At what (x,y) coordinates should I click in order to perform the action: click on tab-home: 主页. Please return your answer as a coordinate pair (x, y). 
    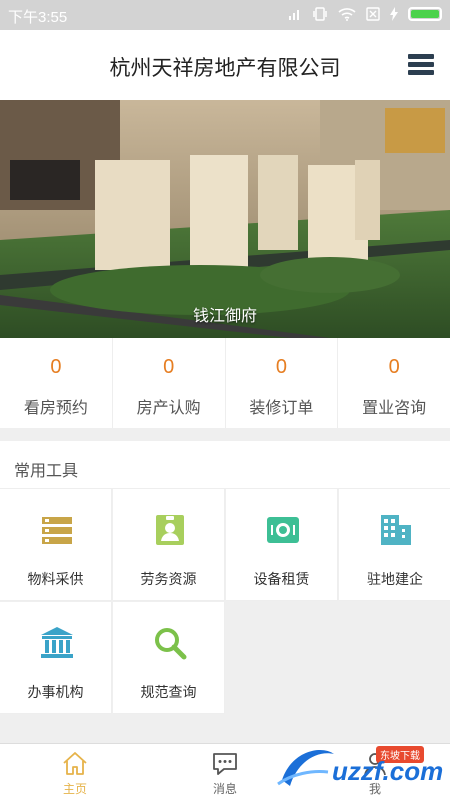
    Looking at the image, I should click on (75, 772).